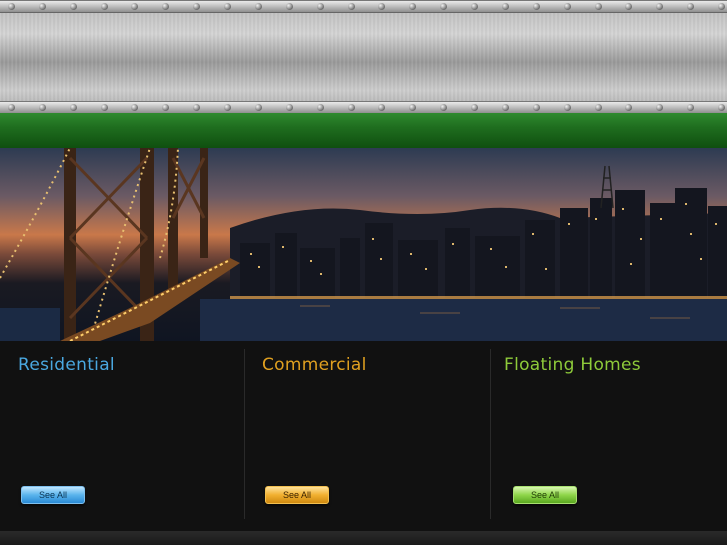 The image size is (727, 545). What do you see at coordinates (314, 365) in the screenshot?
I see `column-title-commercial: Commercial` at bounding box center [314, 365].